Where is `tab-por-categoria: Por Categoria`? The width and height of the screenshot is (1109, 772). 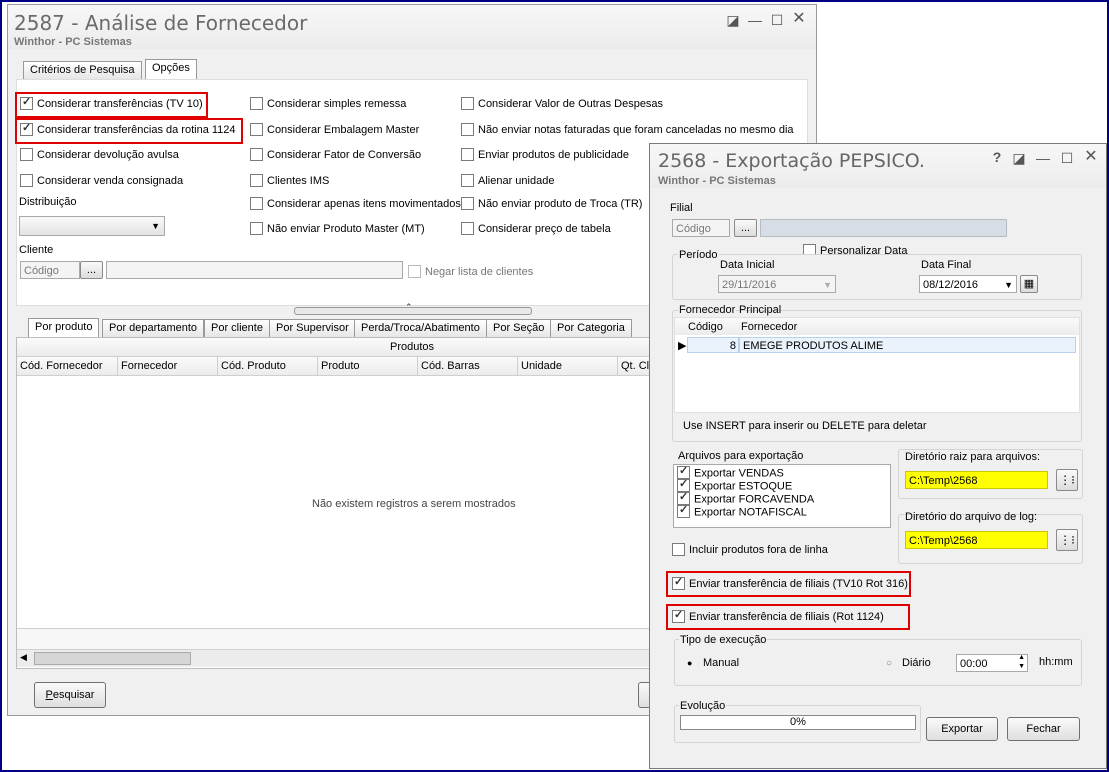 tab-por-categoria: Por Categoria is located at coordinates (591, 328).